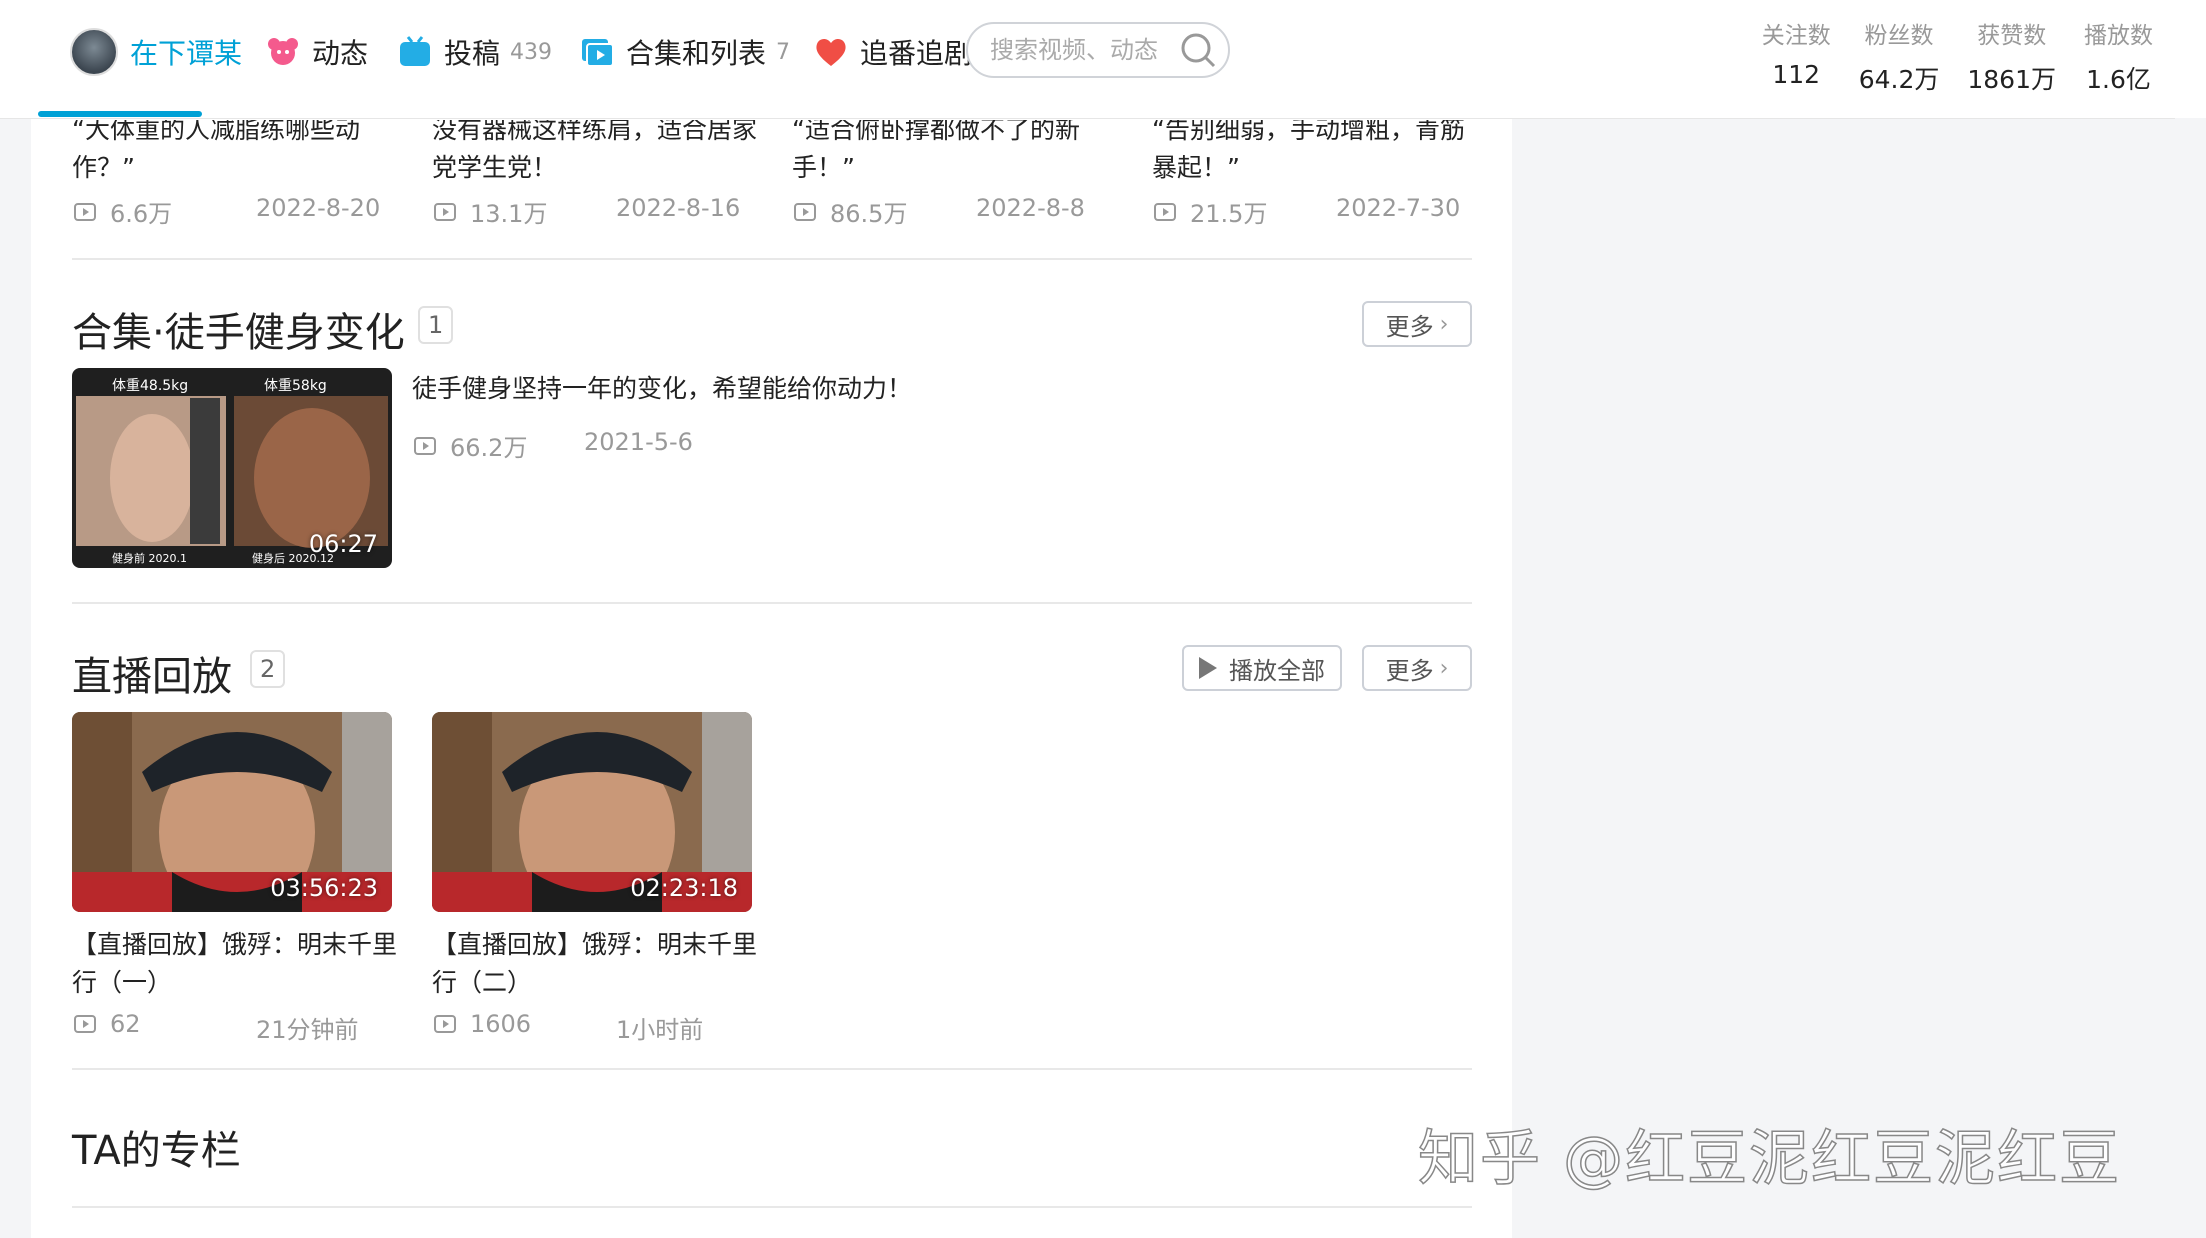 This screenshot has width=2206, height=1238. Describe the element at coordinates (2118, 36) in the screenshot. I see `stat-label: 播放数` at that location.